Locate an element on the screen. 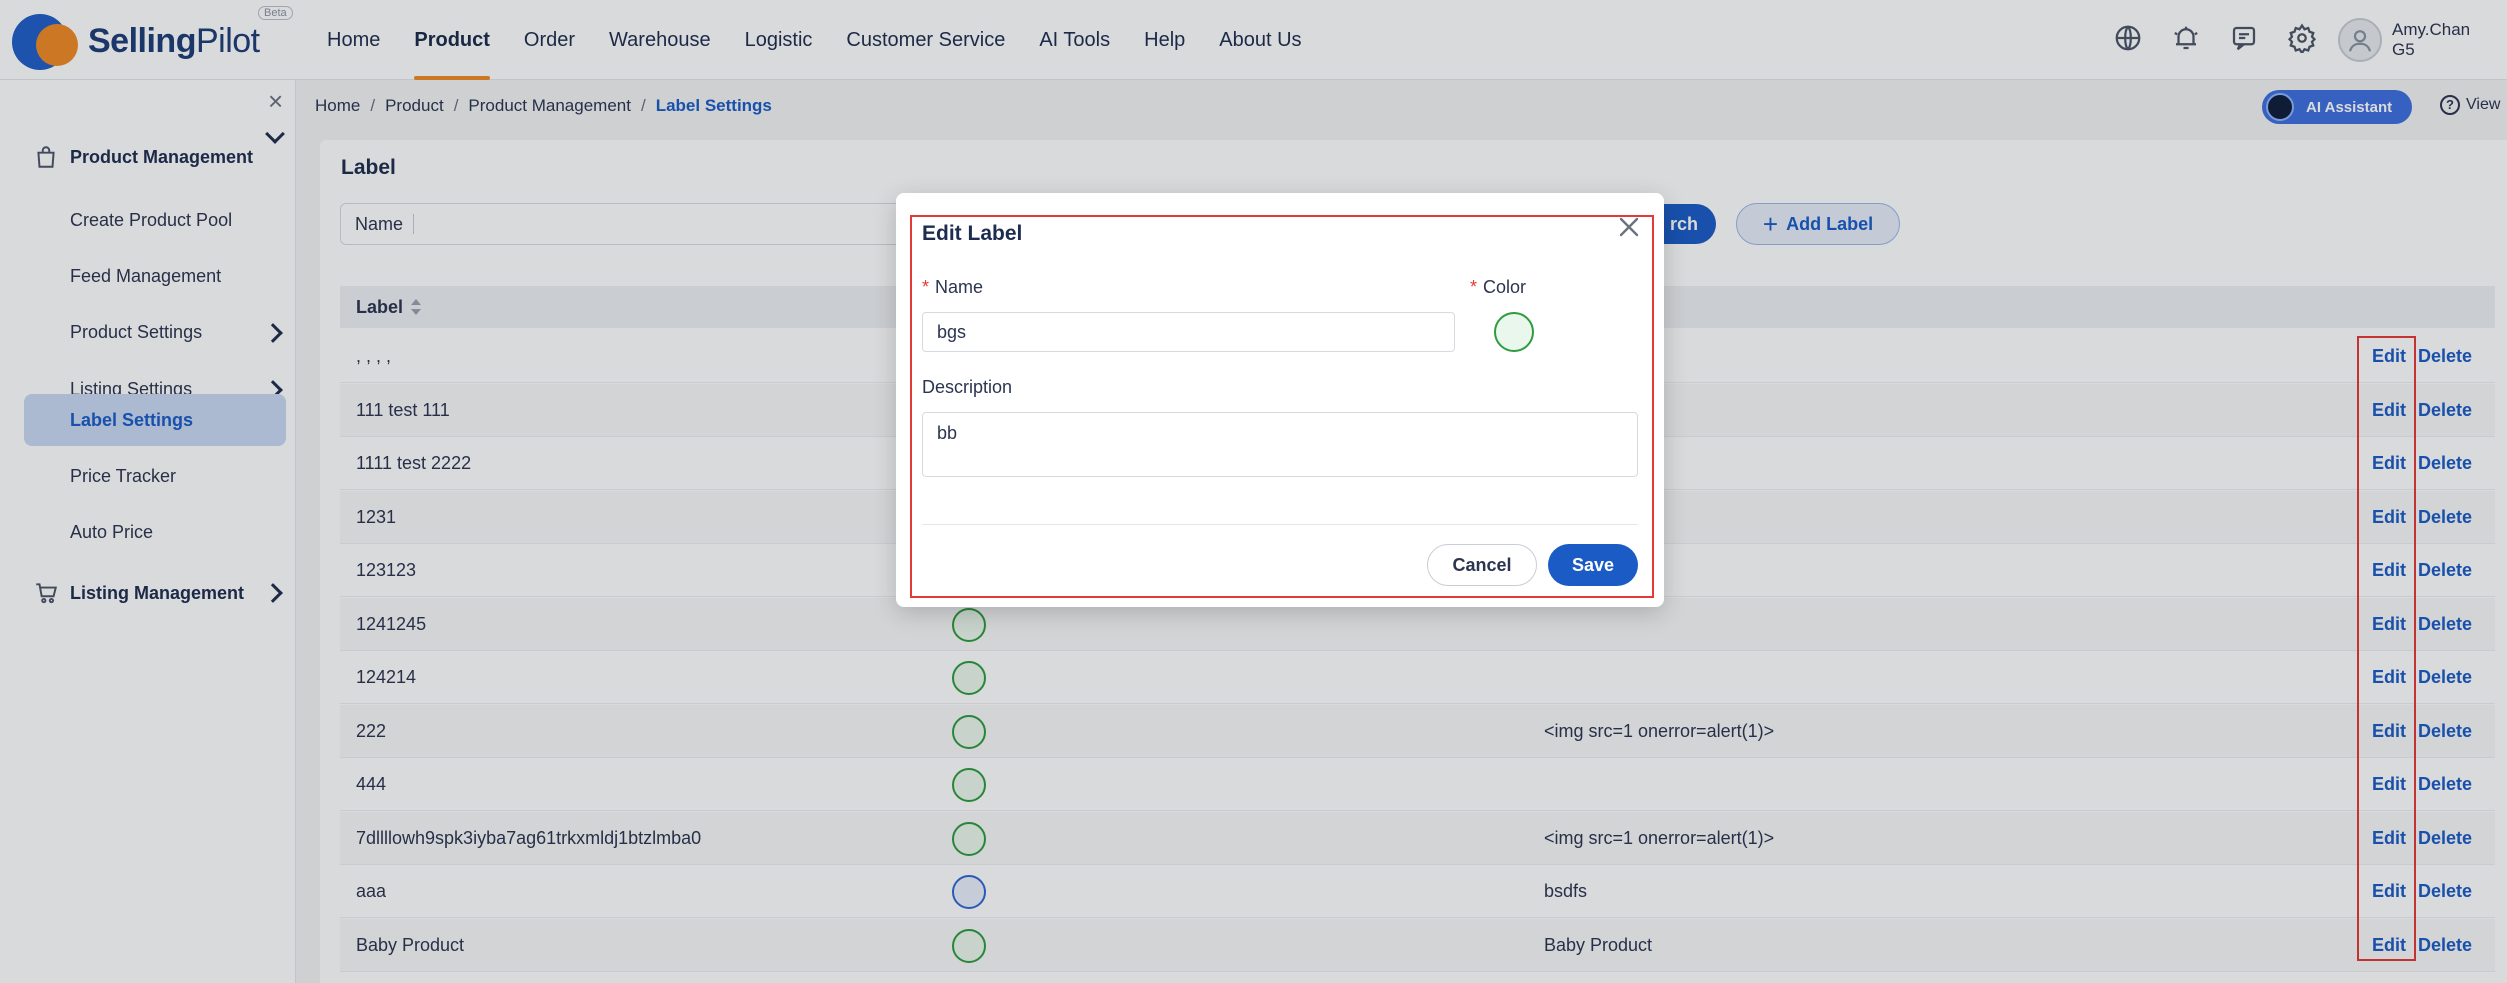 Image resolution: width=2507 pixels, height=983 pixels. color-picker is located at coordinates (1514, 332).